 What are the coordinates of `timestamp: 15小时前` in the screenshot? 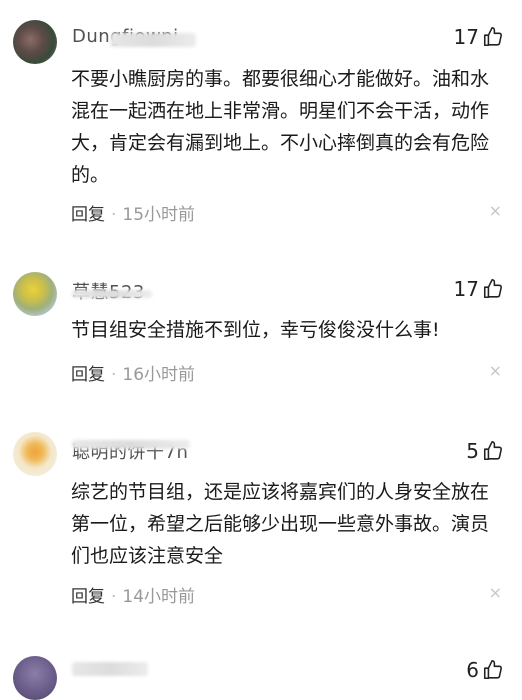 It's located at (159, 215).